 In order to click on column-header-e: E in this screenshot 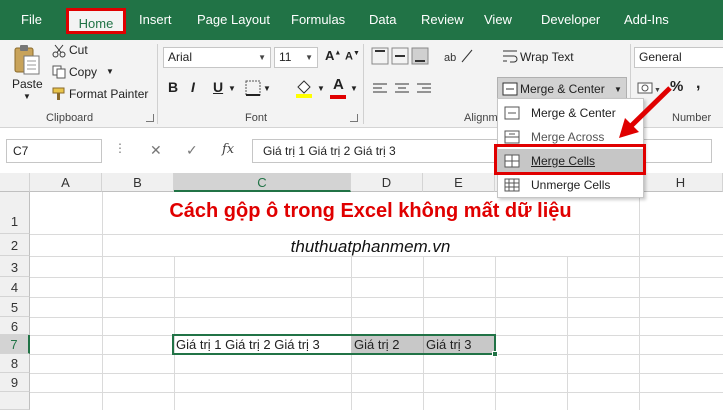, I will do `click(459, 182)`.